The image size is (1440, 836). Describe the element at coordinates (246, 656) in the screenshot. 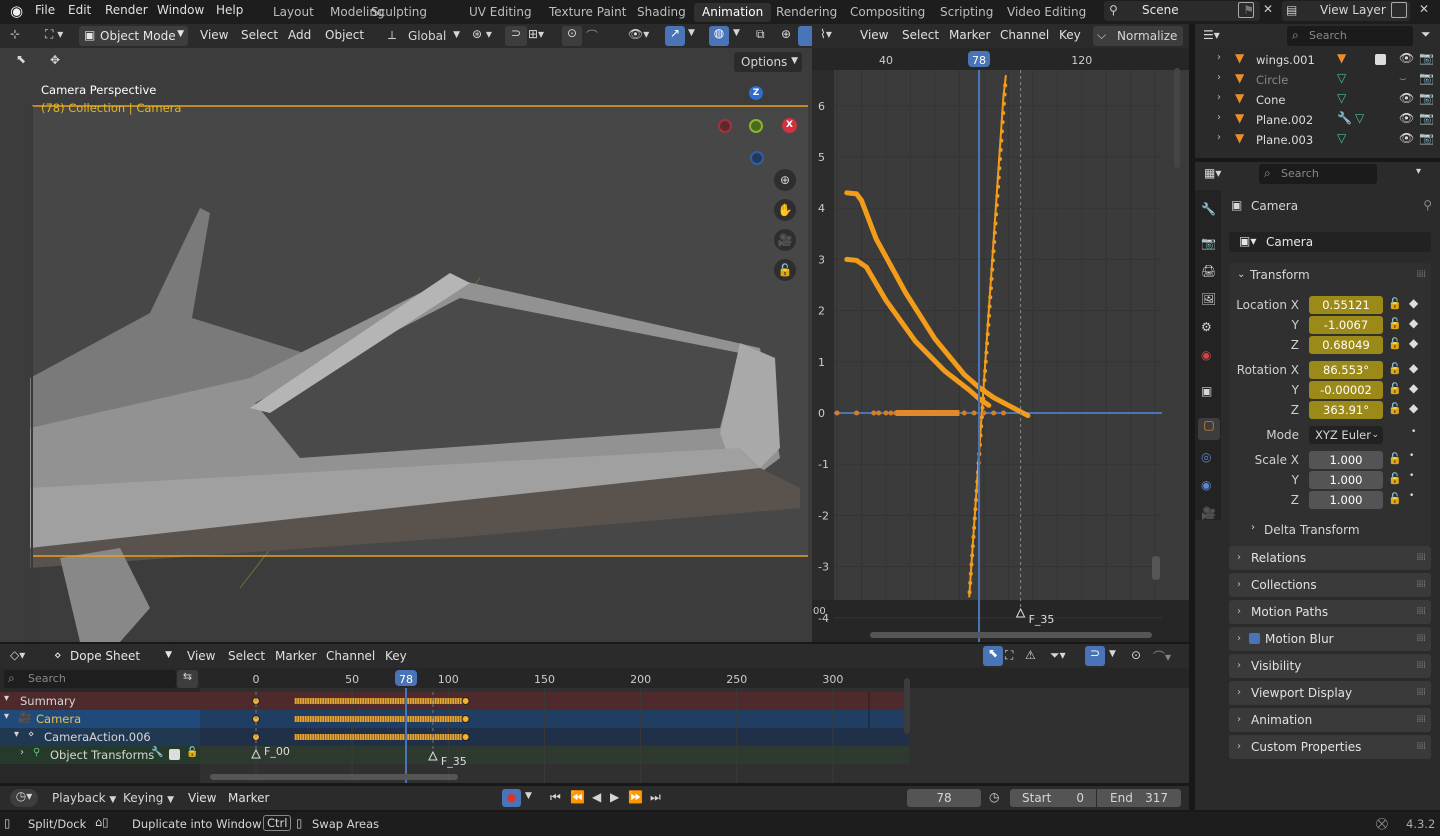

I see `dopesheet-menu-select: Select` at that location.